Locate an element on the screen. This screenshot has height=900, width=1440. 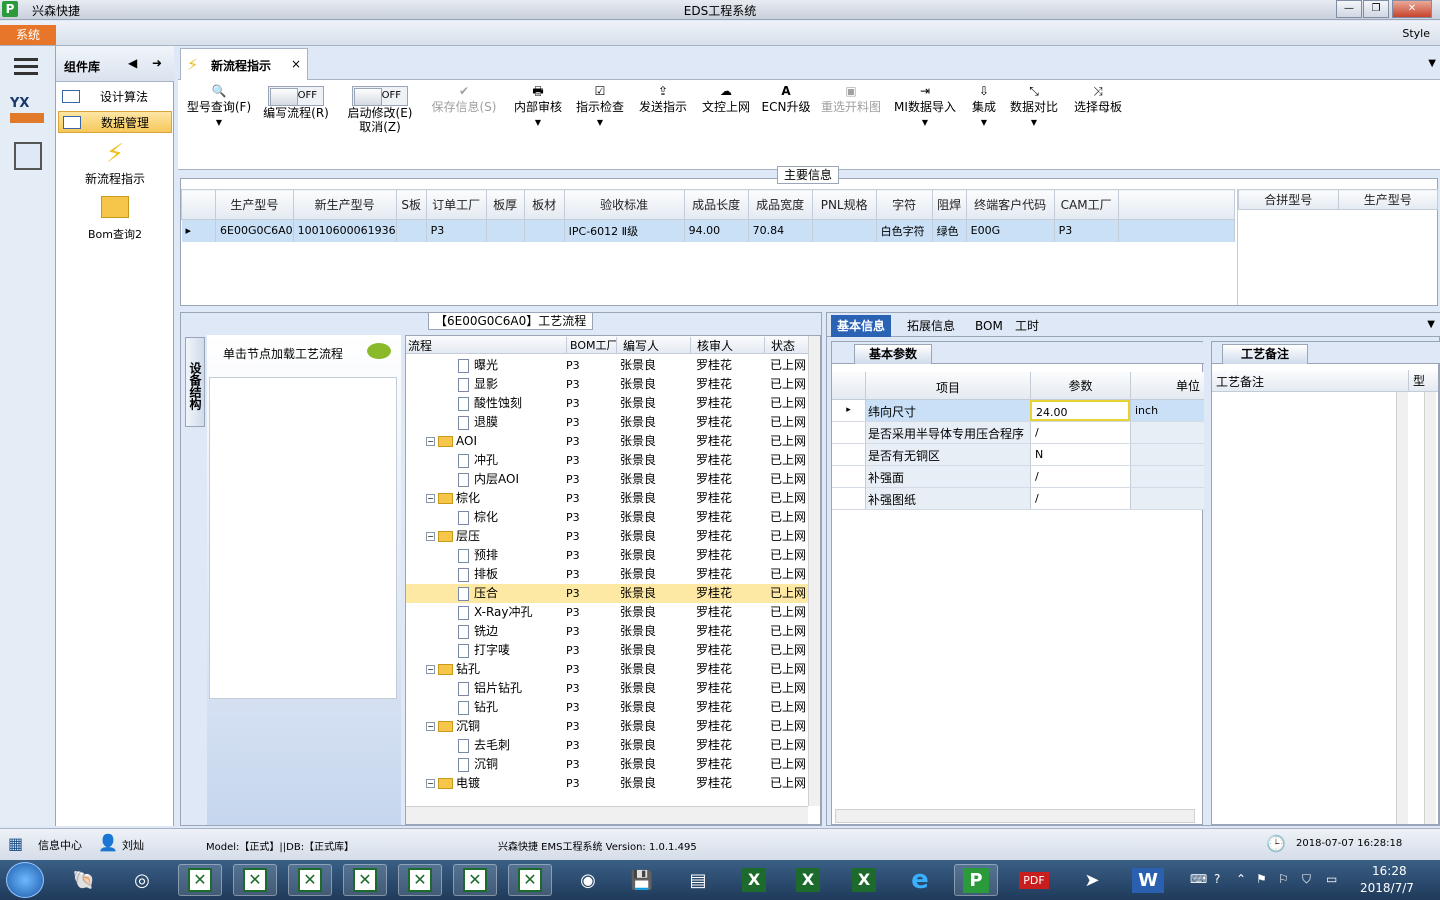
tree-row: 去毛刺 P3 张景良 罗桂花 已上网 is located at coordinates (607, 745).